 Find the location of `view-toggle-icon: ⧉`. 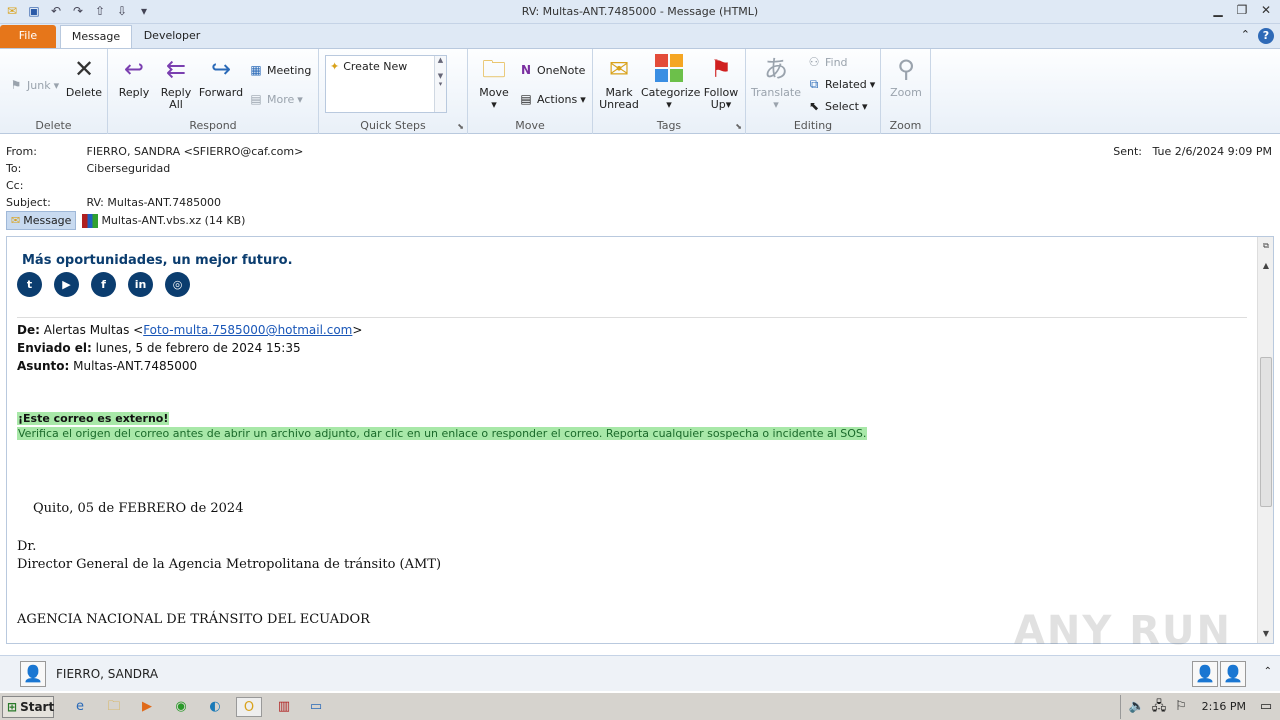

view-toggle-icon: ⧉ is located at coordinates (1265, 246).